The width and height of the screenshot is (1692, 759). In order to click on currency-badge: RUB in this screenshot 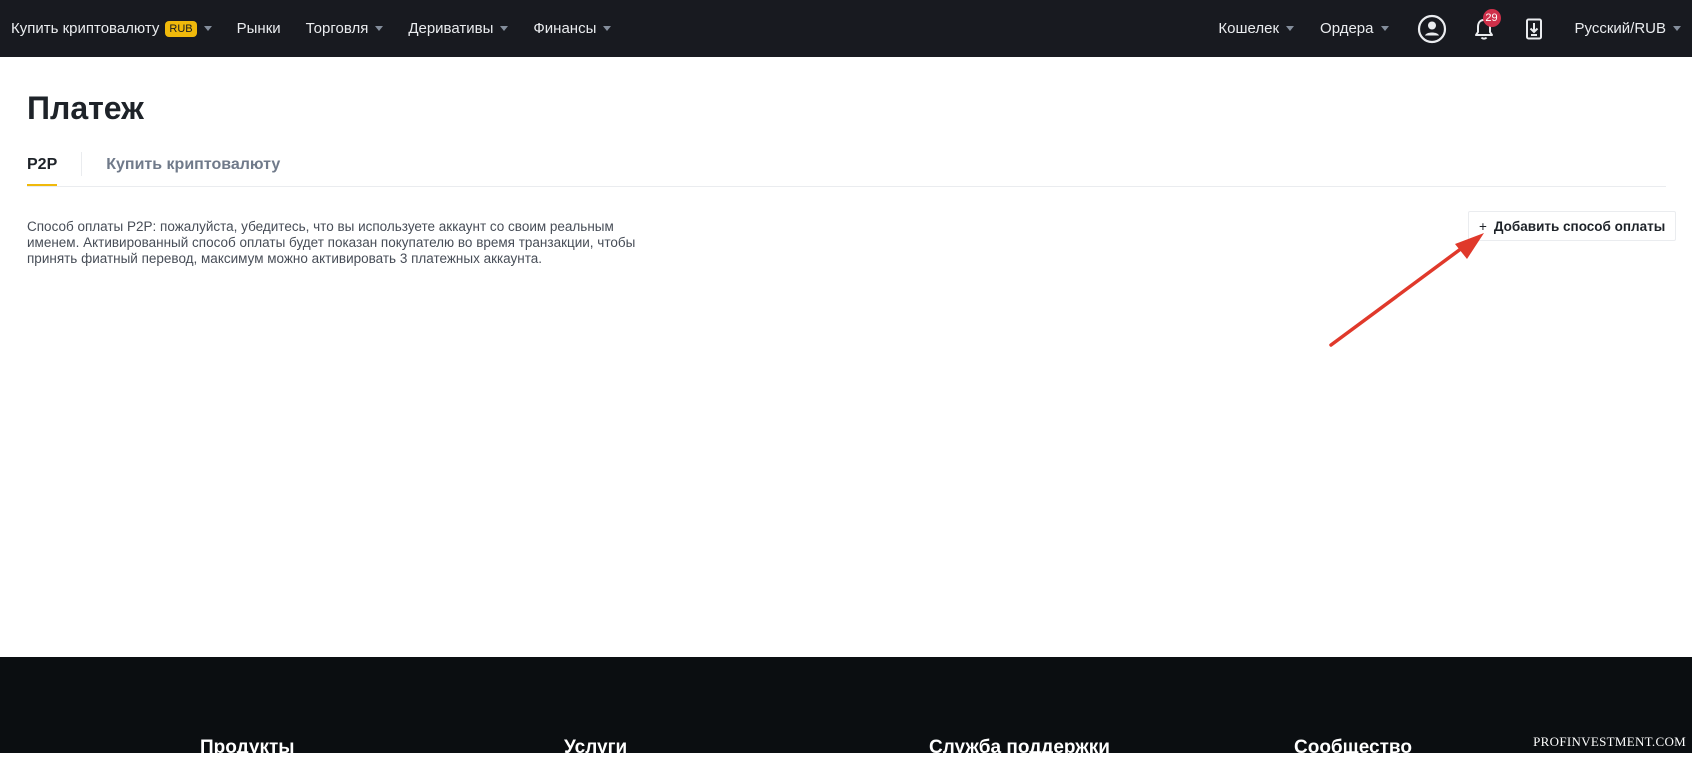, I will do `click(181, 28)`.